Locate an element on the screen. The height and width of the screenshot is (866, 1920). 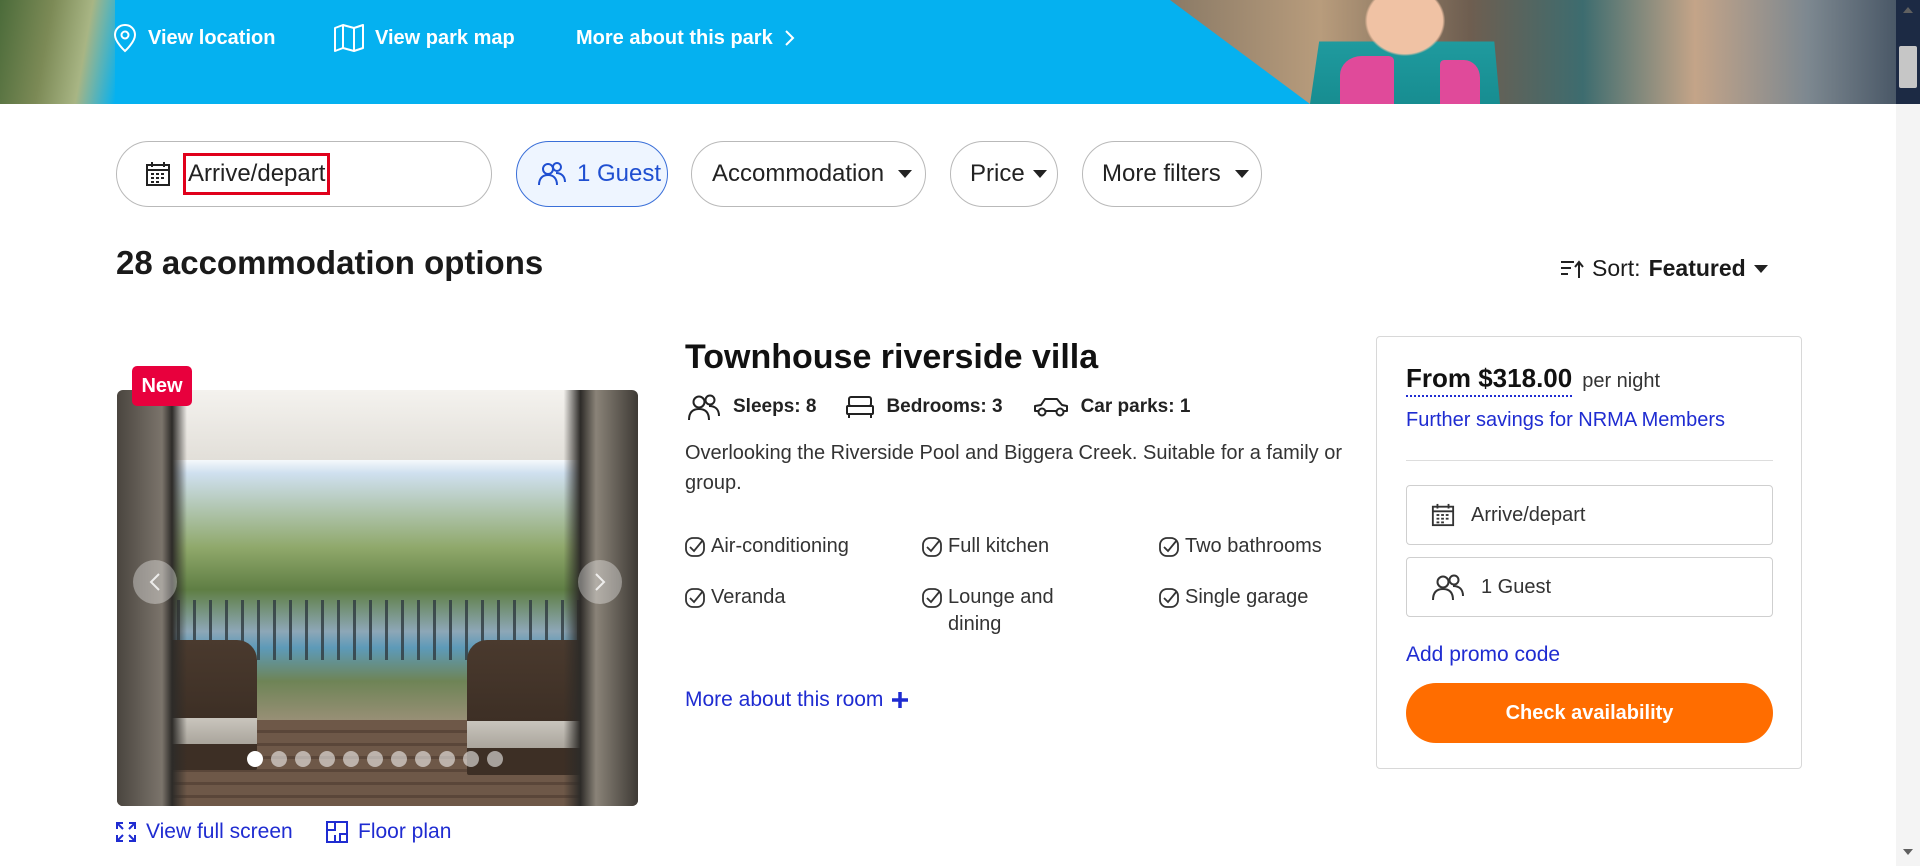
feature-item: Lounge and dining is located at coordinates (1012, 611).